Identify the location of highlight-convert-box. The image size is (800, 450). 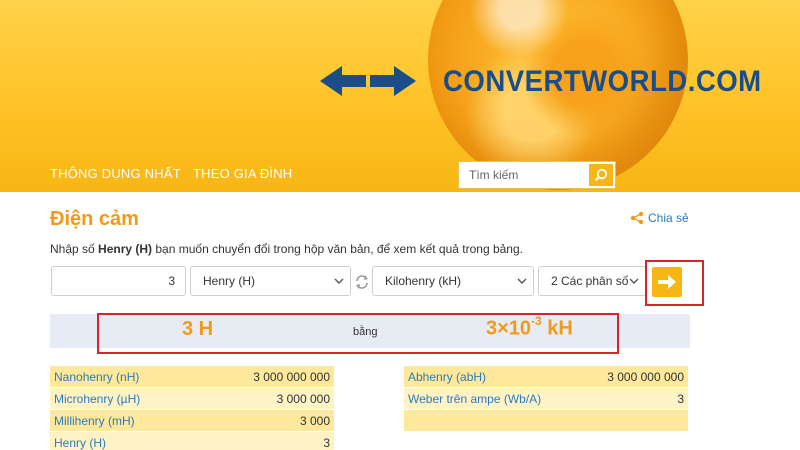
(674, 283).